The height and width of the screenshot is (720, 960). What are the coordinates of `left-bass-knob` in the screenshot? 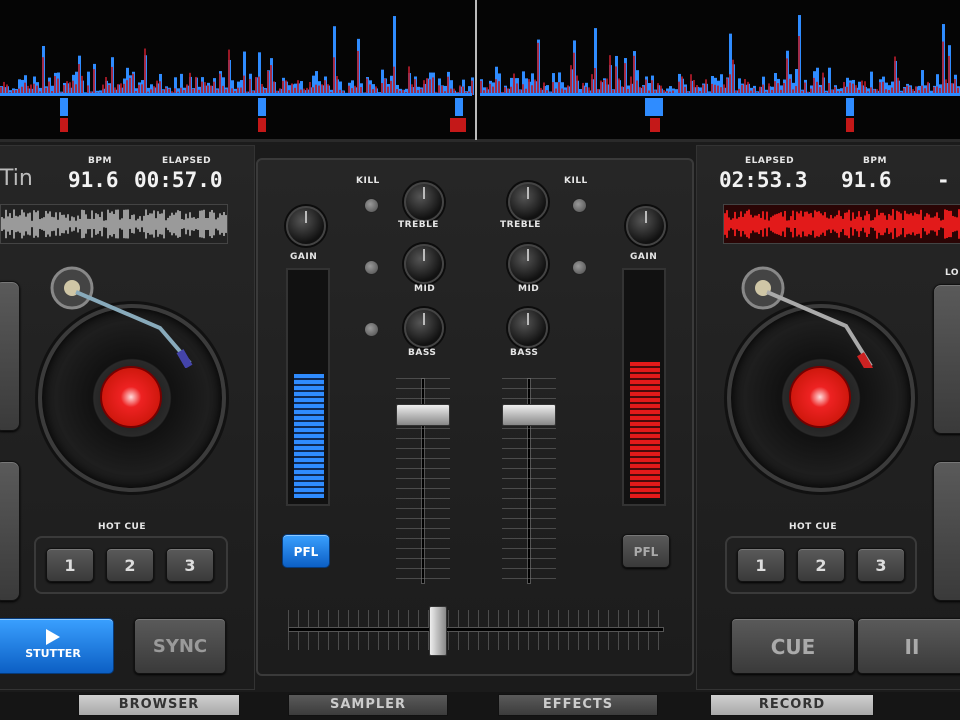 It's located at (424, 328).